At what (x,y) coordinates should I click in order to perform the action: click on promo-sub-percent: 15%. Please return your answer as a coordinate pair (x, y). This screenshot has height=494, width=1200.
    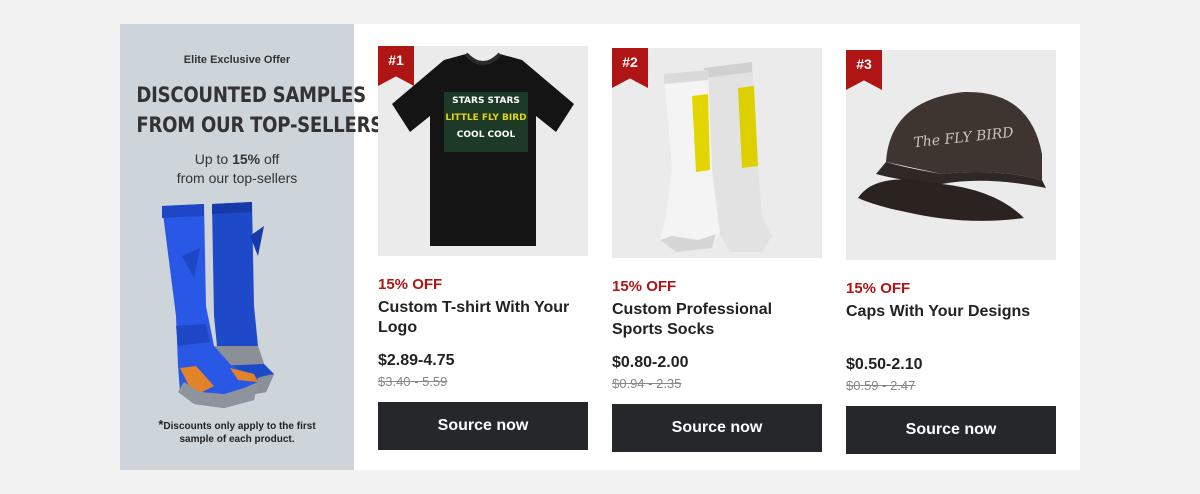
    Looking at the image, I should click on (246, 159).